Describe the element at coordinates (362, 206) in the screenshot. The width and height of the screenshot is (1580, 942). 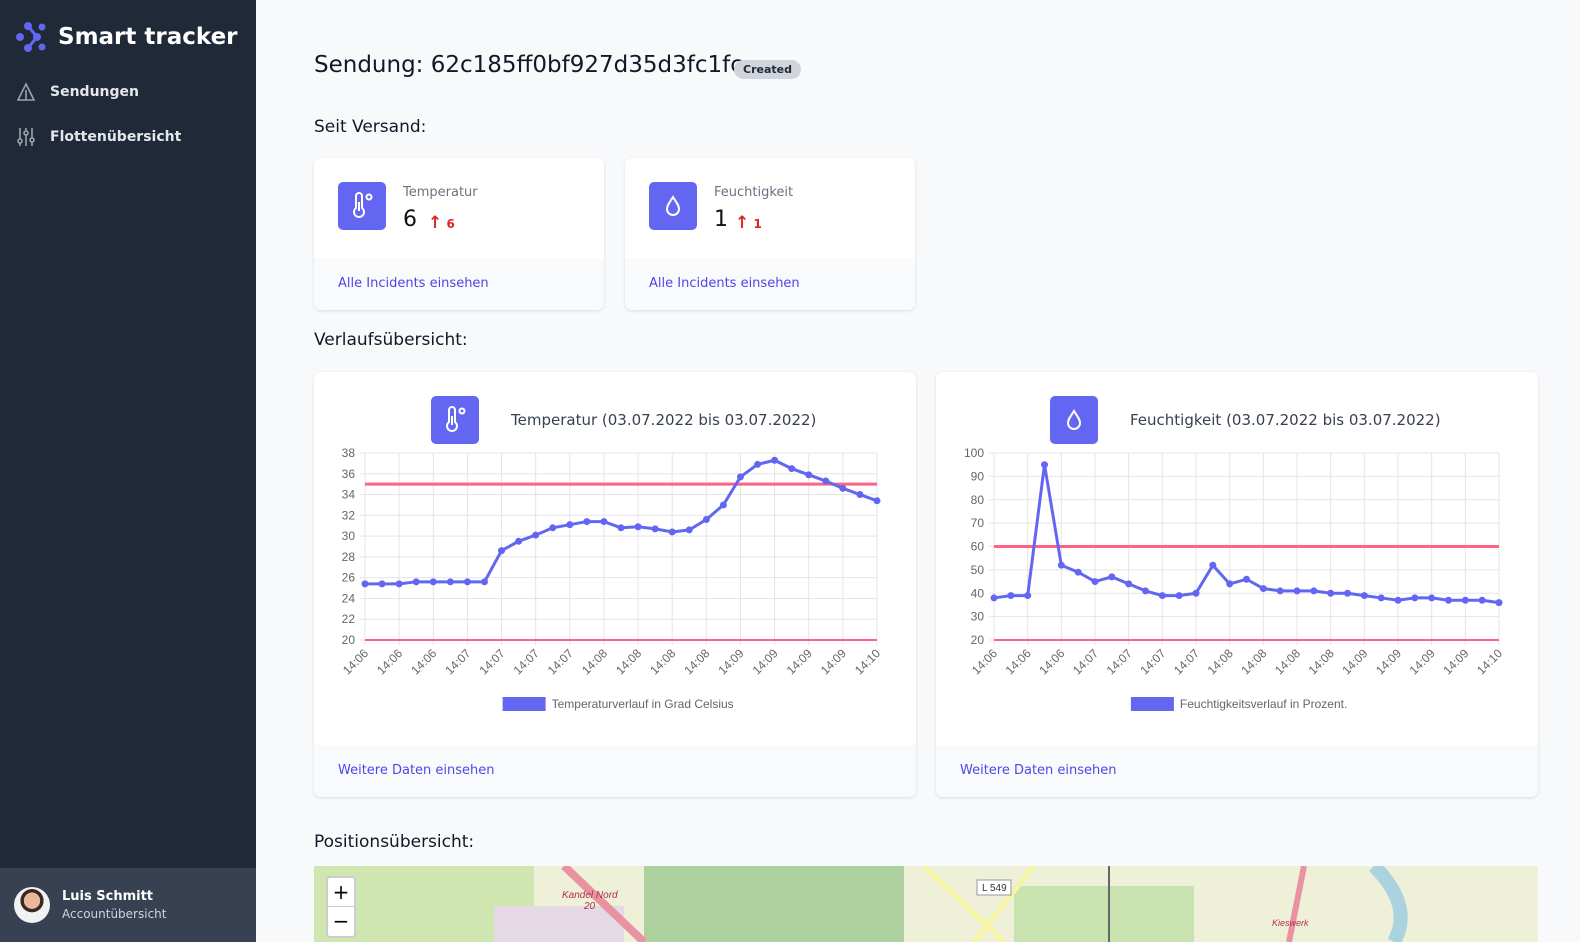
I see `thermometer-icon` at that location.